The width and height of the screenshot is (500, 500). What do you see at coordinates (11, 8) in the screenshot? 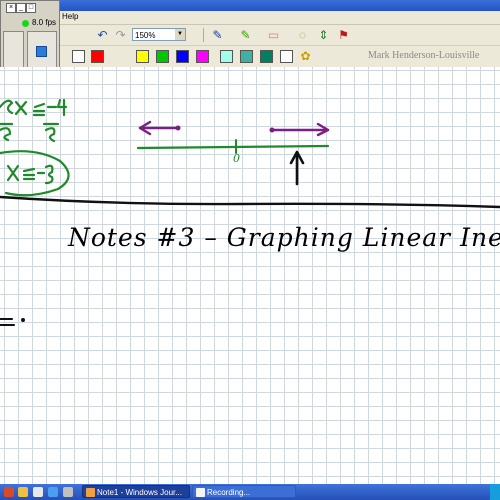
I see `close-icon: ×` at bounding box center [11, 8].